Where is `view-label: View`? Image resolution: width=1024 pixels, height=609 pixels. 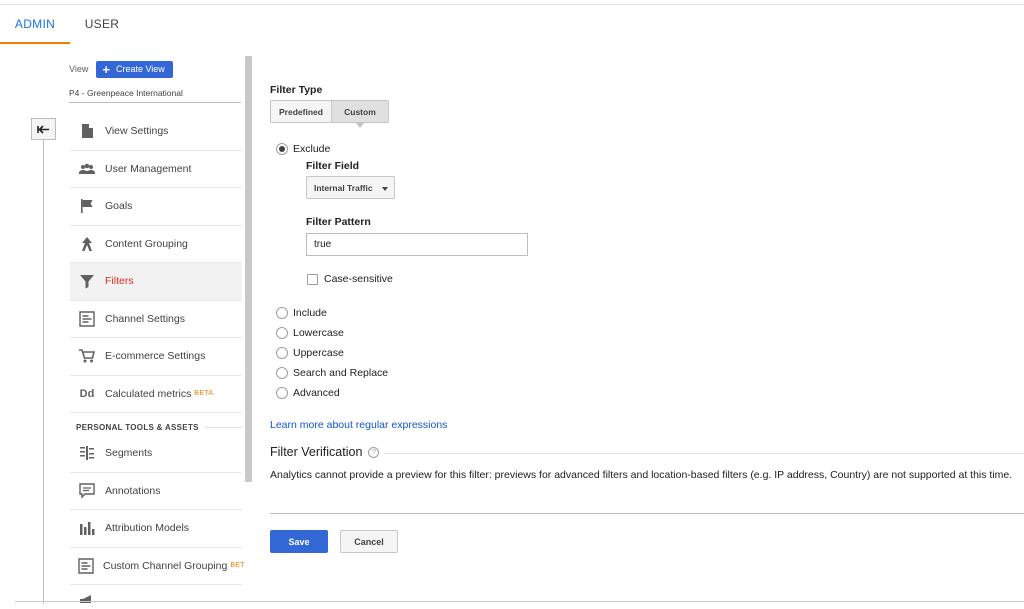
view-label: View is located at coordinates (79, 69).